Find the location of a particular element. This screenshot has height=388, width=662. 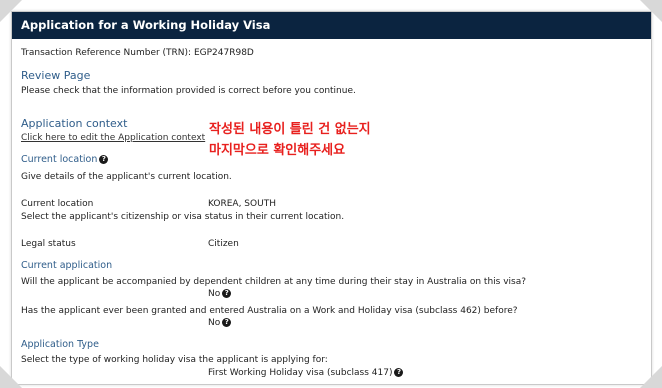

current-application-title: Current application is located at coordinates (67, 265).